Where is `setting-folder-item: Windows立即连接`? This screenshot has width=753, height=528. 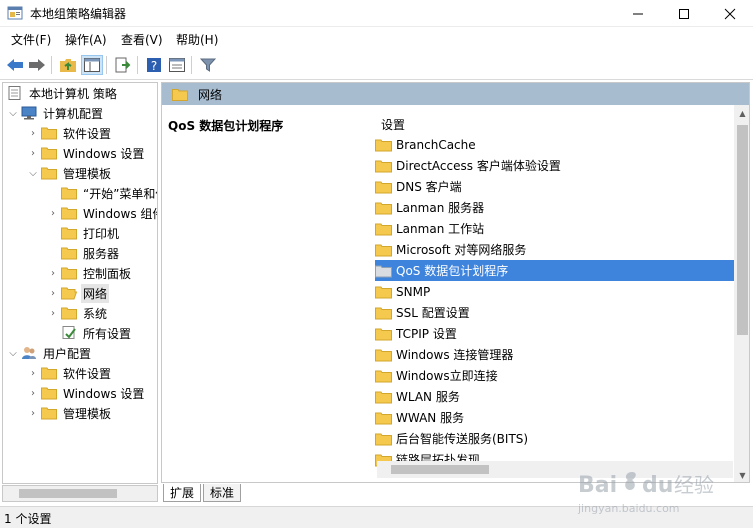 setting-folder-item: Windows立即连接 is located at coordinates (554, 375).